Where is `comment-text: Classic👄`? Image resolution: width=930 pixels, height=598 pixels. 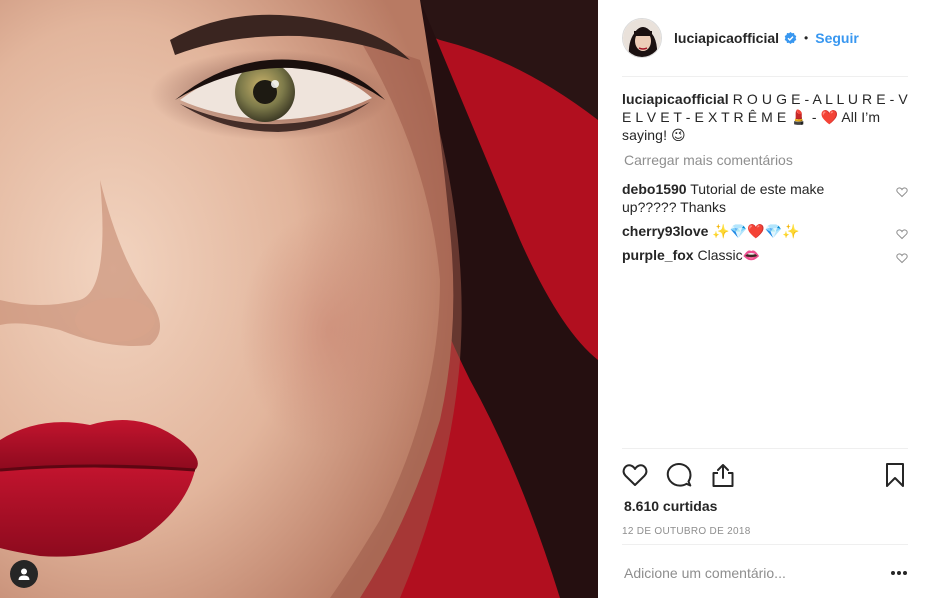 comment-text: Classic👄 is located at coordinates (727, 255).